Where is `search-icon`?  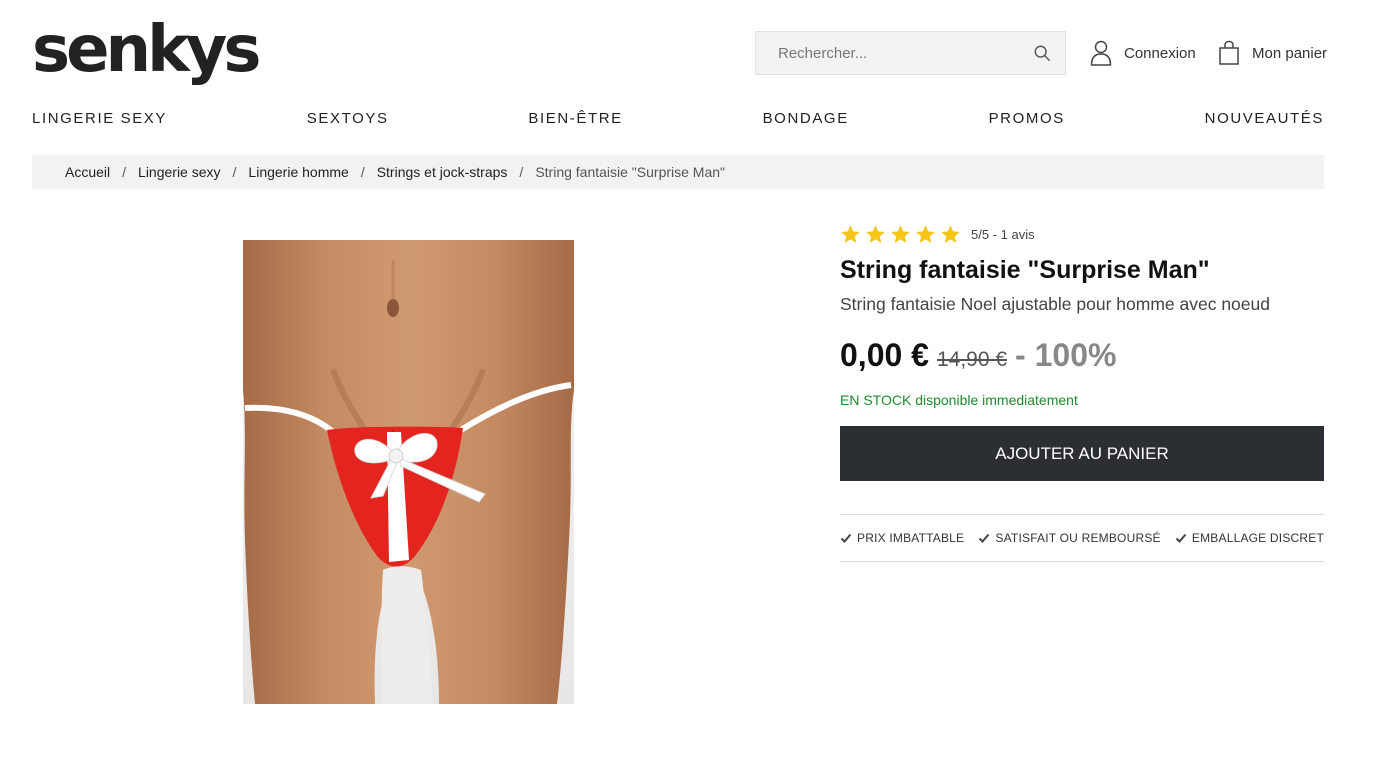 search-icon is located at coordinates (1042, 53).